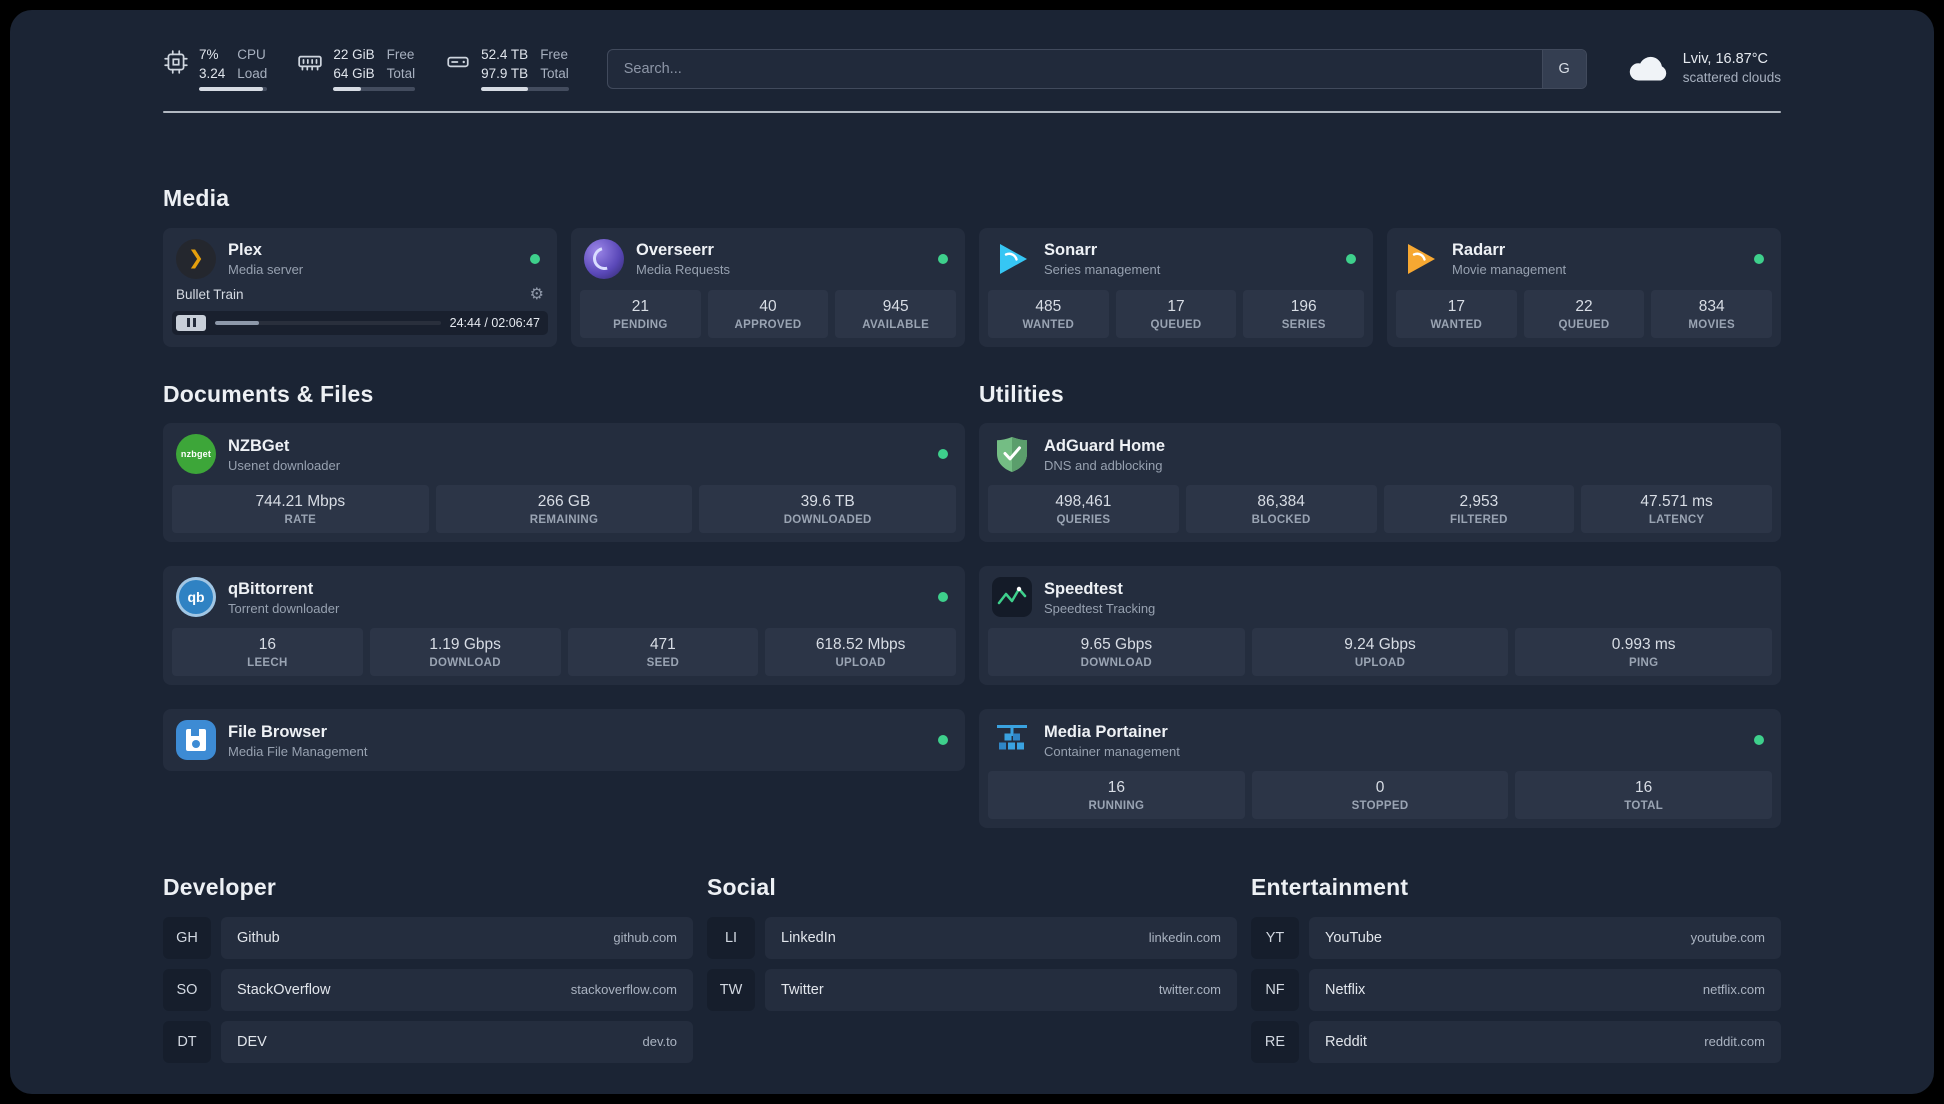 This screenshot has width=1944, height=1104. I want to click on media-player: 24:44 / 02:06:47, so click(360, 322).